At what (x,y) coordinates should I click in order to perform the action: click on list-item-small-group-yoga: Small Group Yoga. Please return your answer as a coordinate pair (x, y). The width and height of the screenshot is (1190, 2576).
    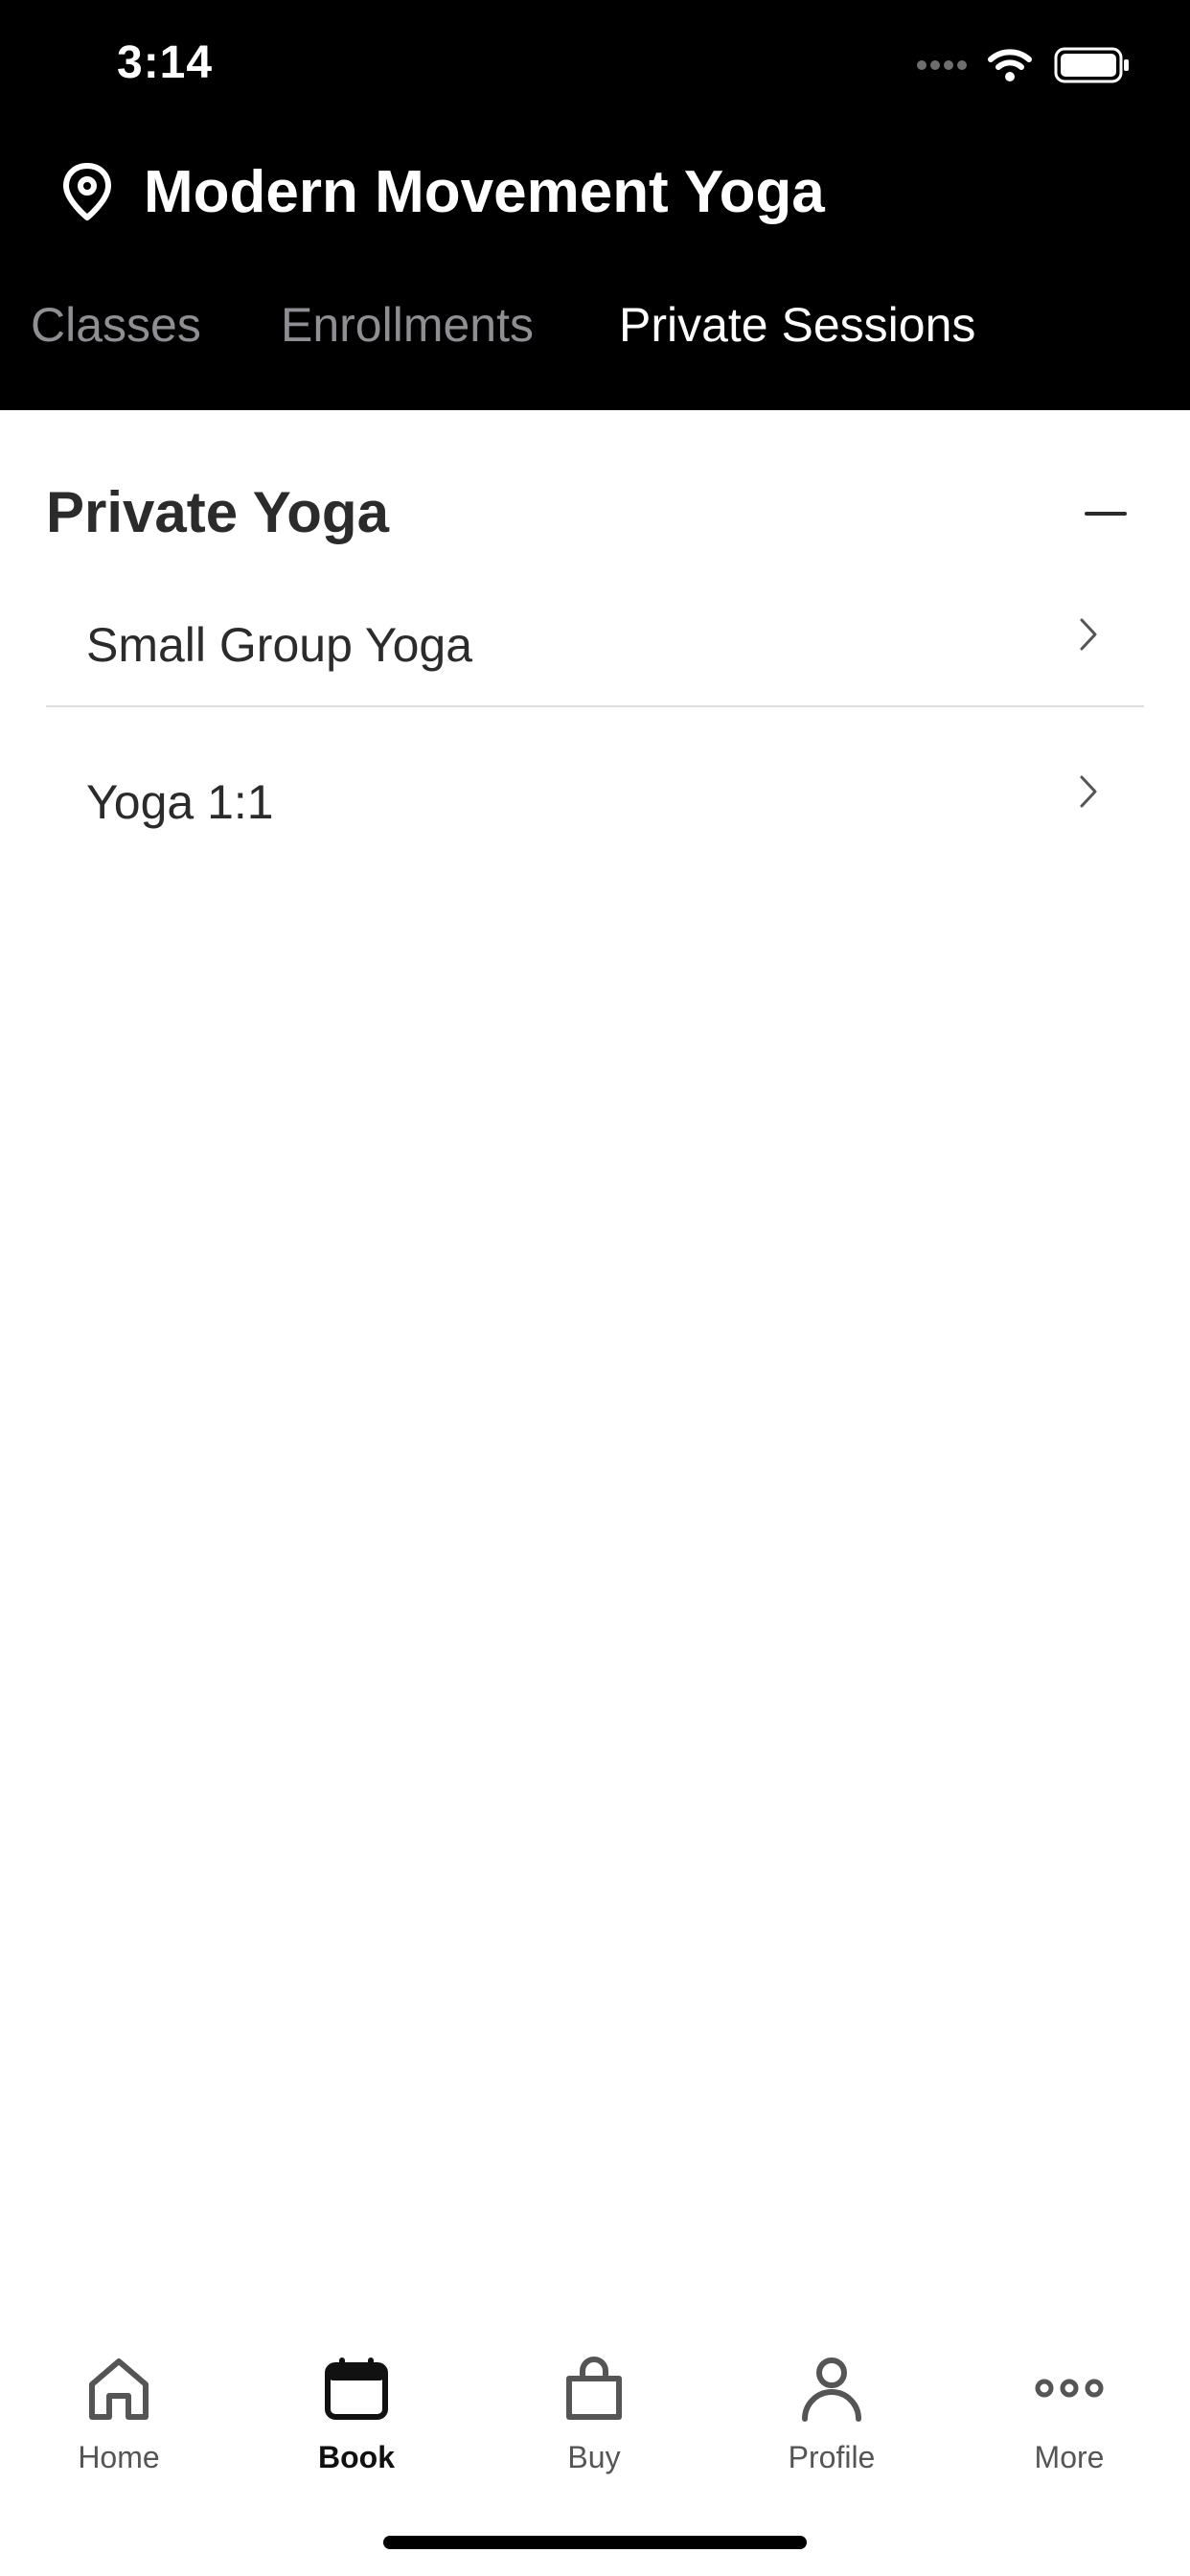
    Looking at the image, I should click on (595, 643).